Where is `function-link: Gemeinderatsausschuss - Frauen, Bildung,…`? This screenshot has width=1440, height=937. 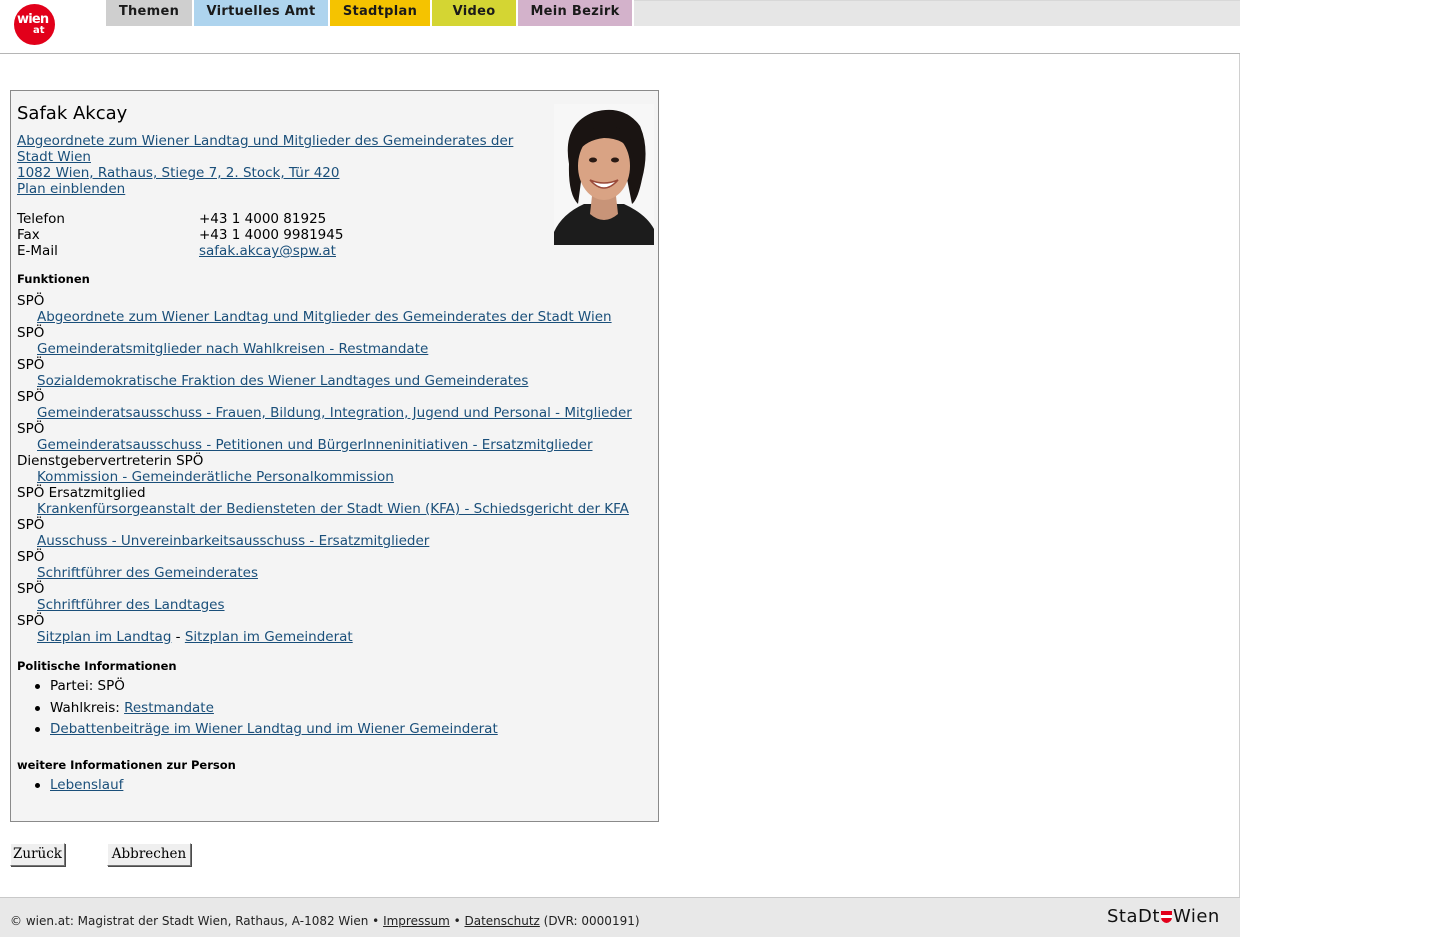
function-link: Gemeinderatsausschuss - Frauen, Bildung,… is located at coordinates (334, 413).